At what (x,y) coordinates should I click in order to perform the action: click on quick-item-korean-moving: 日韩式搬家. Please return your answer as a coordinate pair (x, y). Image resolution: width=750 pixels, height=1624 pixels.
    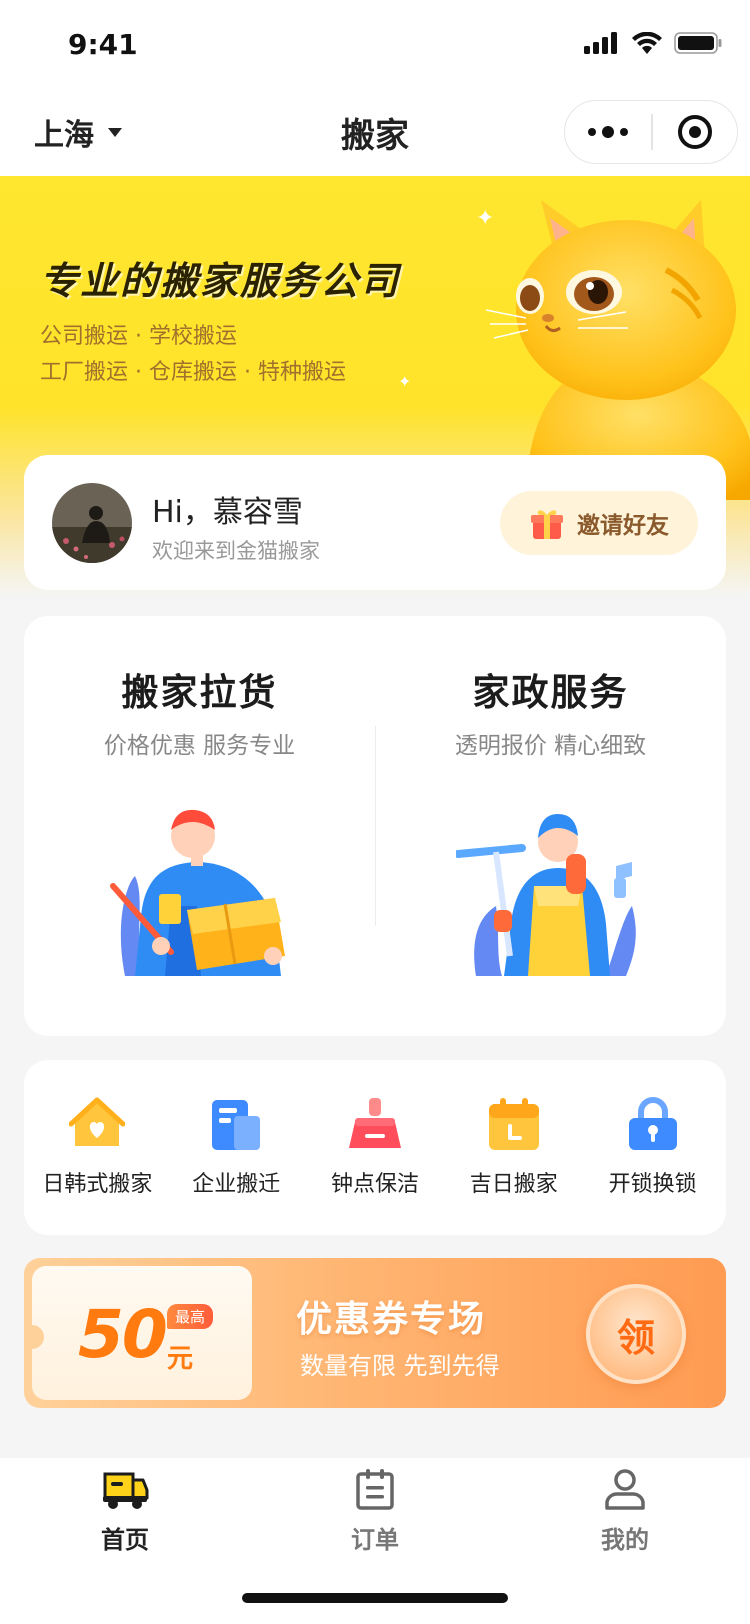
    Looking at the image, I should click on (97, 1147).